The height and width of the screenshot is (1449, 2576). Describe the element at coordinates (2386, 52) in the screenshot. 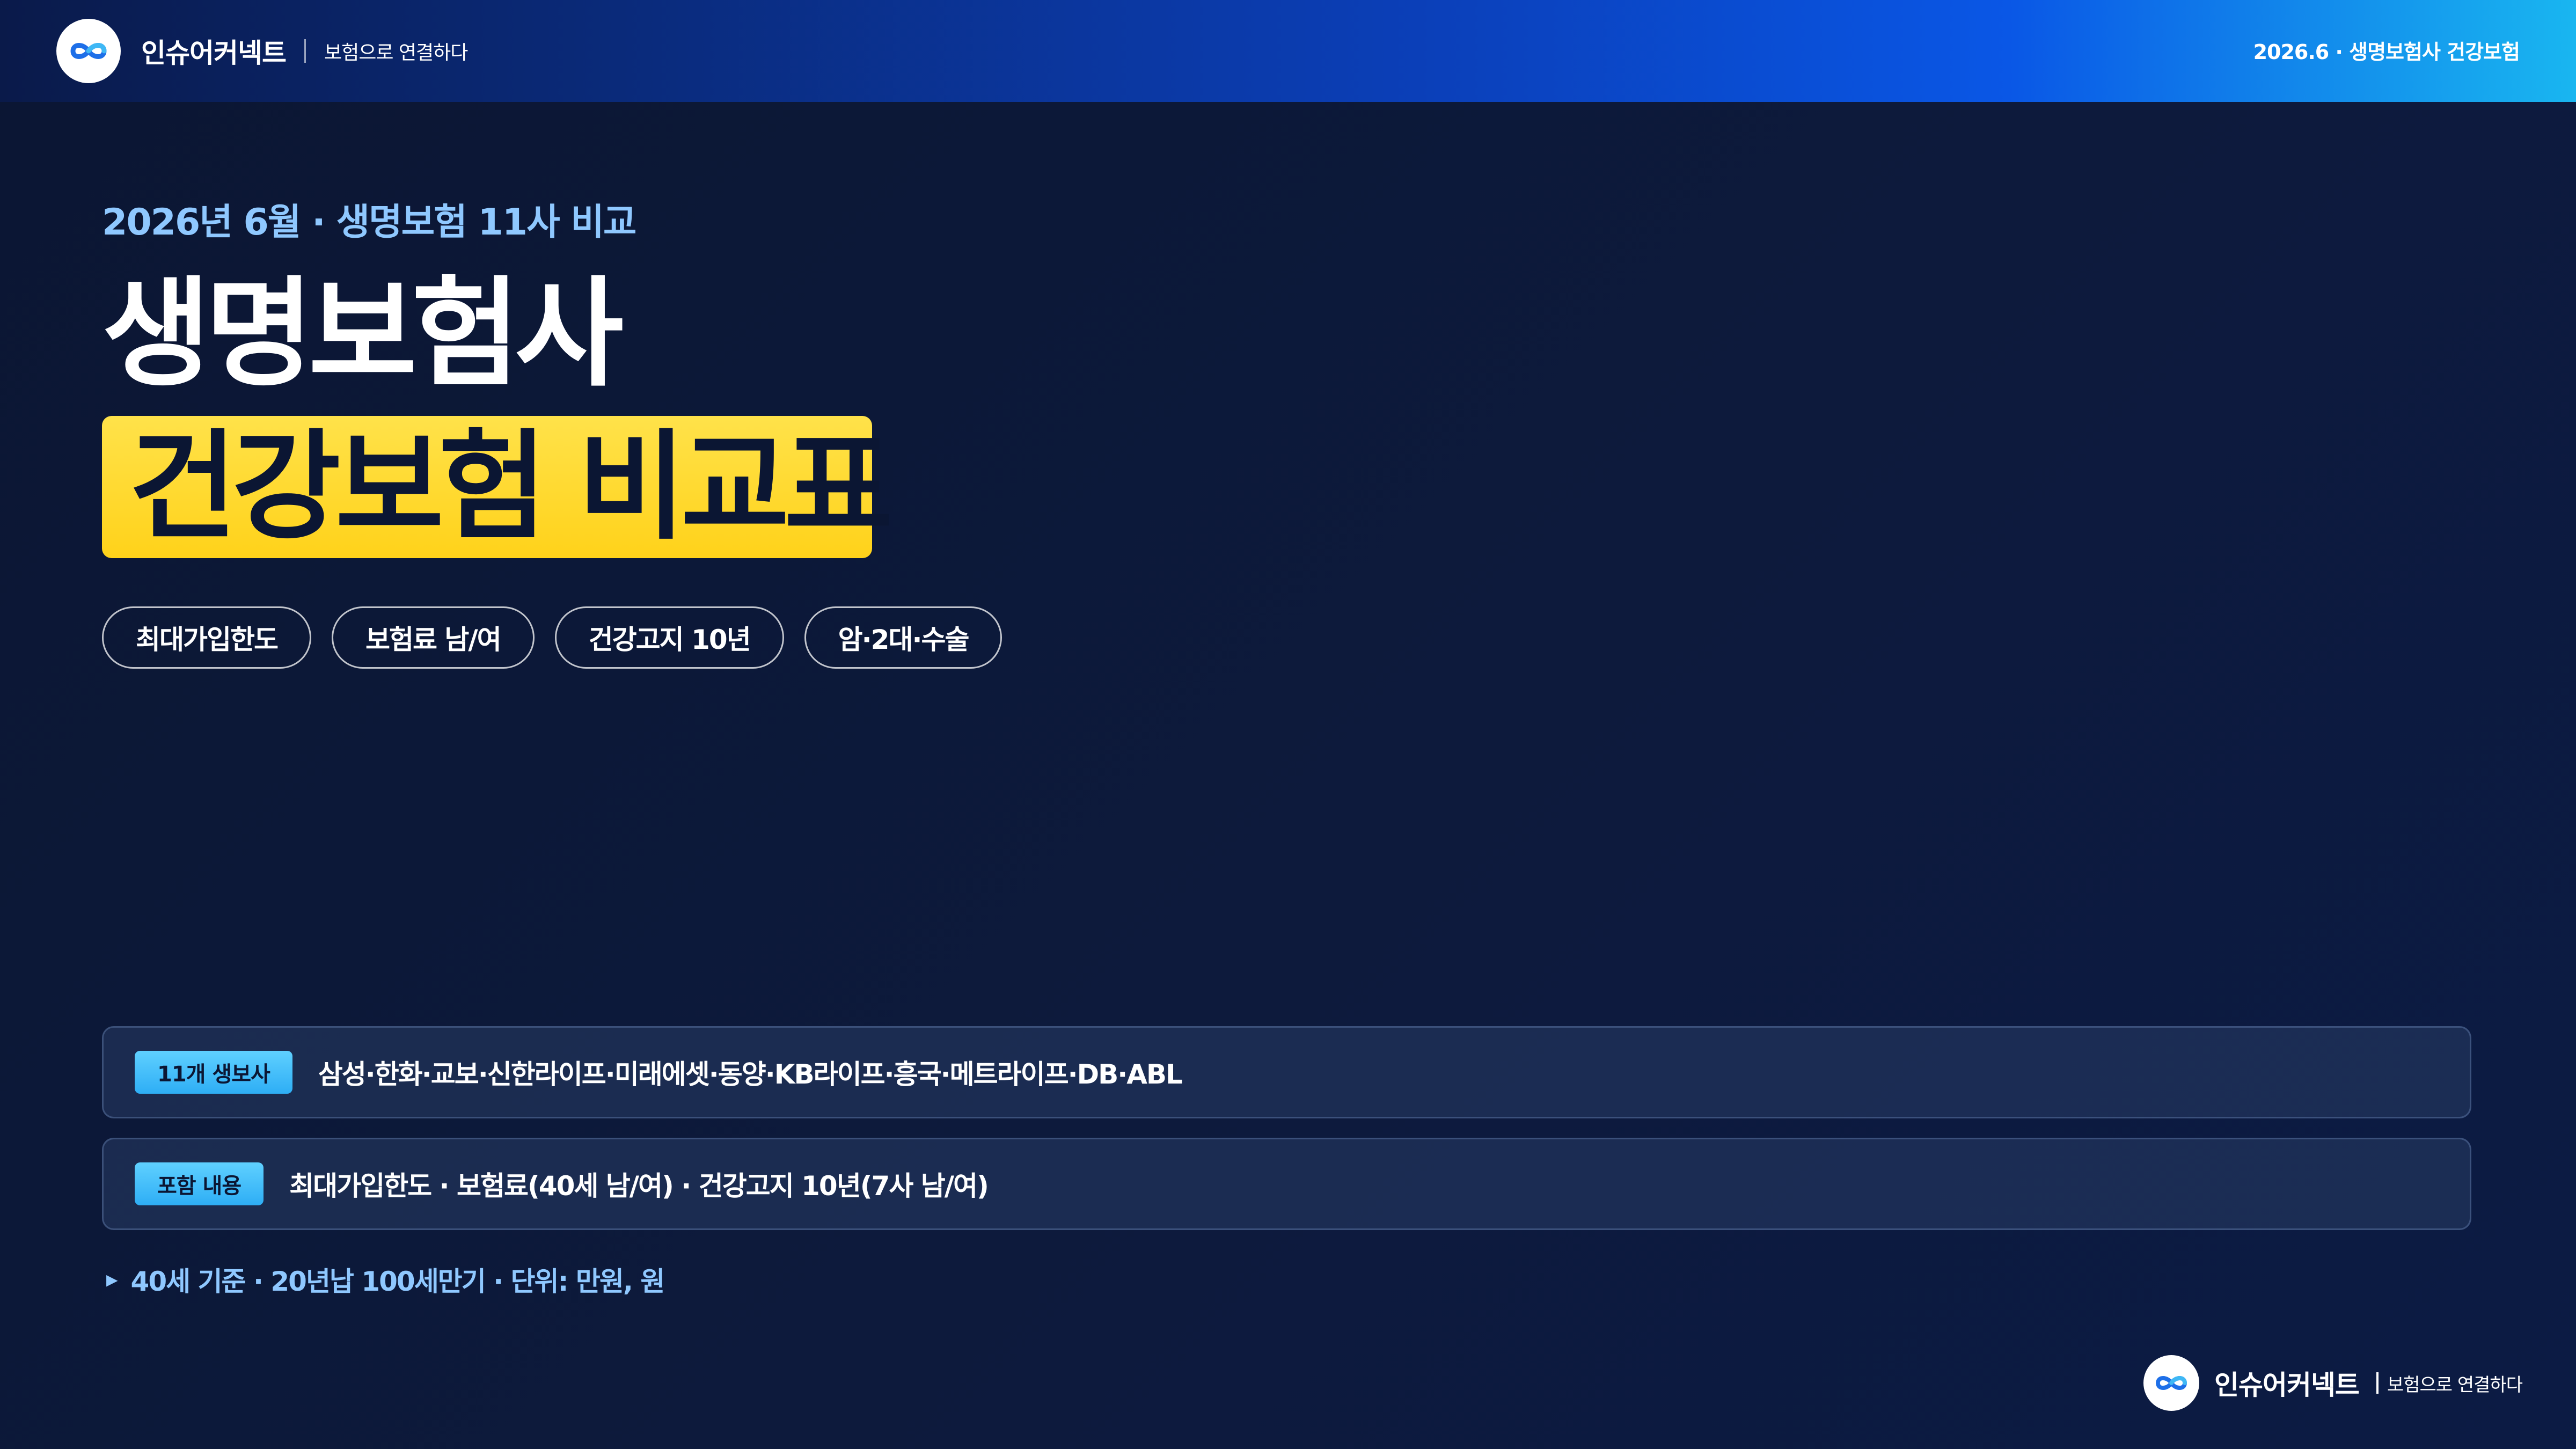

I see `header-edition-label: 2026.6 · 생명보험사 건강보험` at that location.